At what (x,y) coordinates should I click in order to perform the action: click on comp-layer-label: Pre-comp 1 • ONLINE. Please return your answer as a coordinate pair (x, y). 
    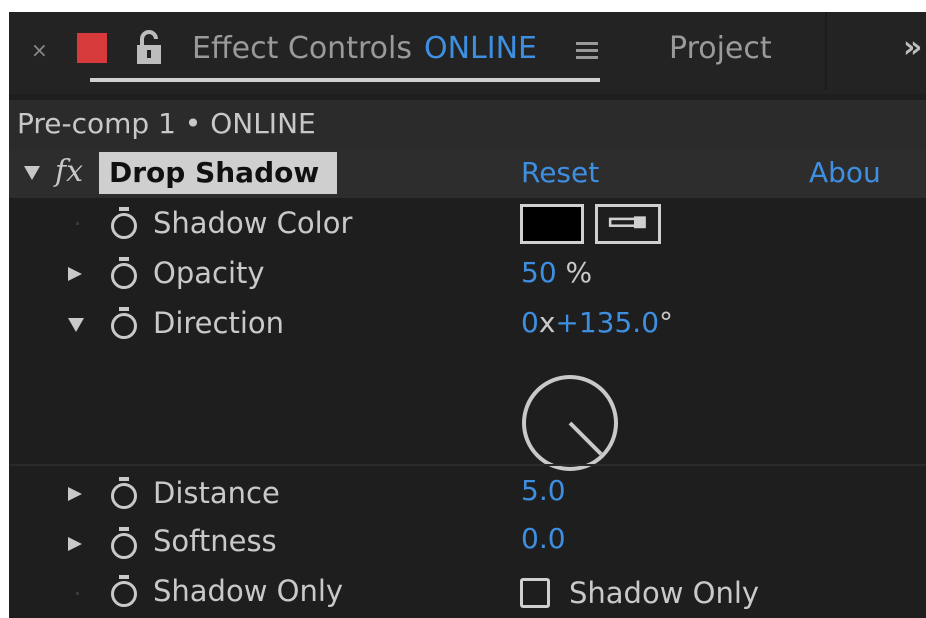
    Looking at the image, I should click on (166, 123).